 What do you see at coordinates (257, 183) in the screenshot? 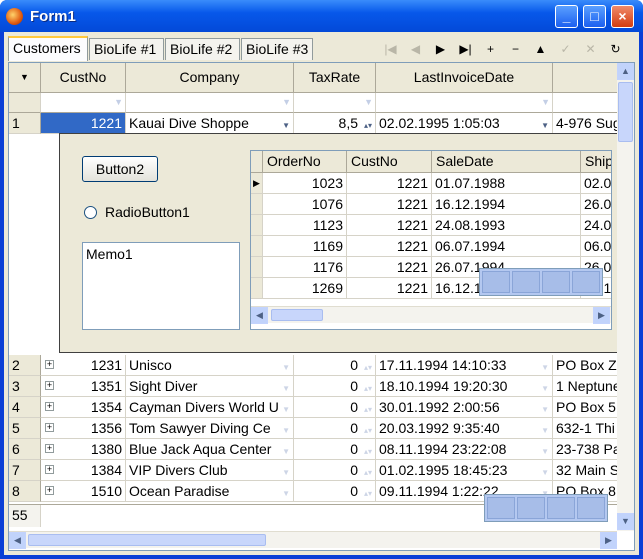
I see `current-row-icon: ▶` at bounding box center [257, 183].